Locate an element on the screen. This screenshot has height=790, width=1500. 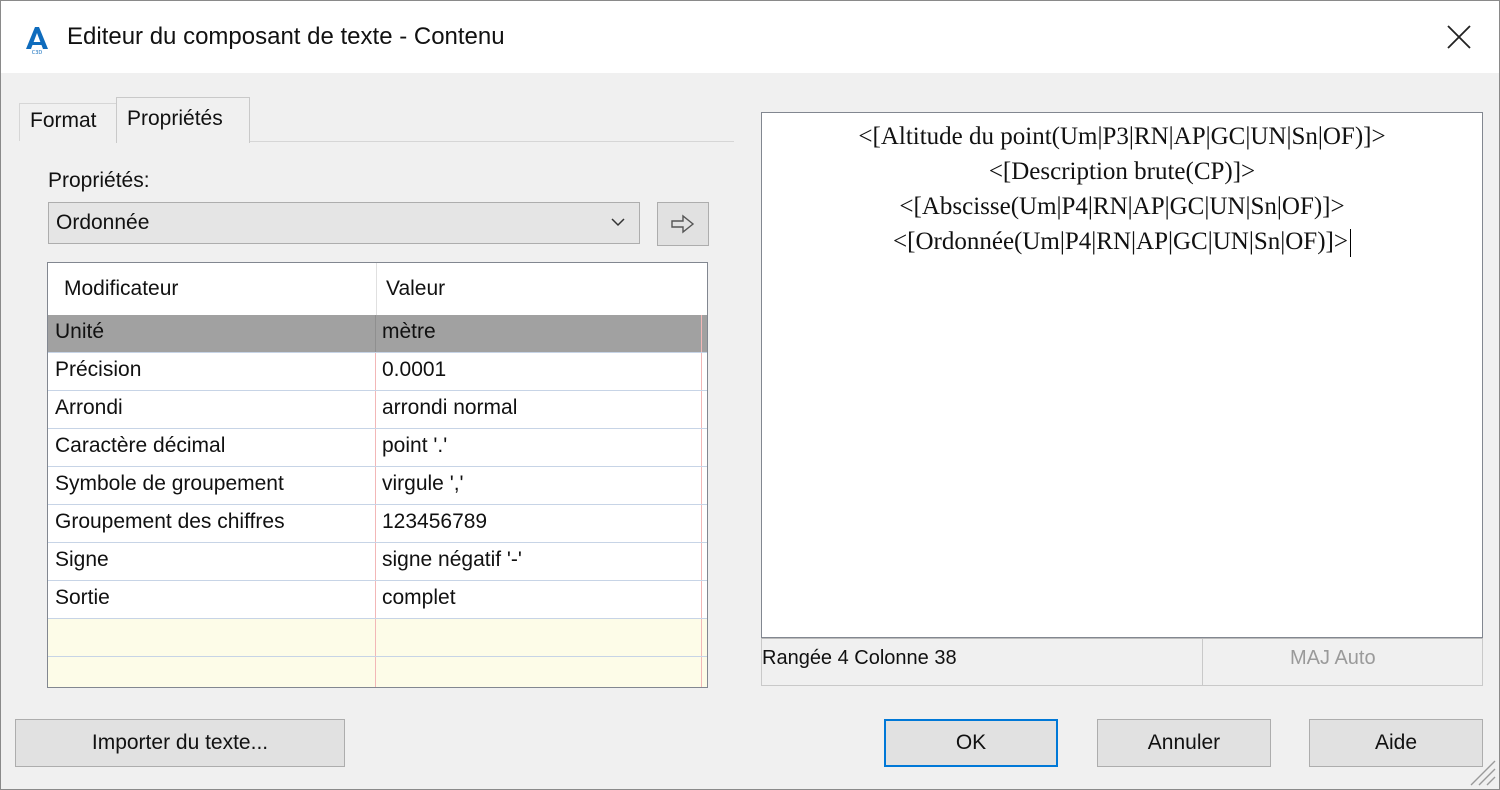
close-button is located at coordinates (1459, 37).